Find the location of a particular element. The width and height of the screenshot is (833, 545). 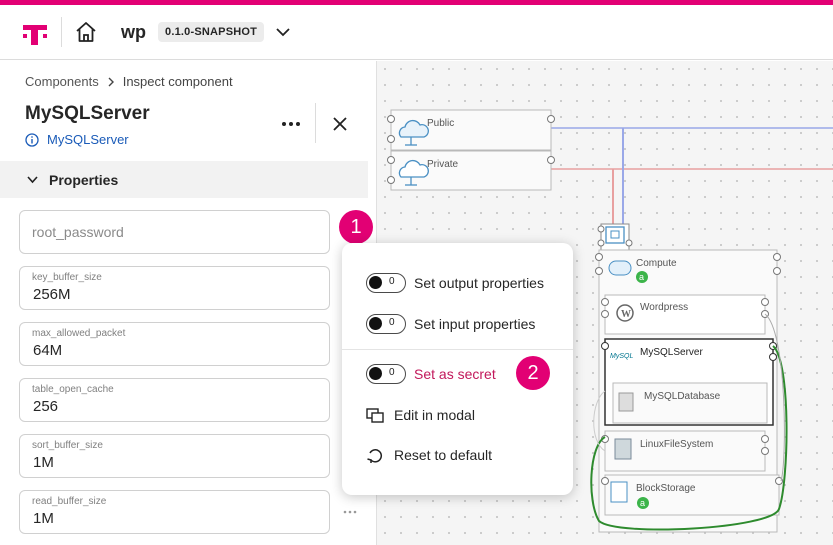

mysqldatabase-node is located at coordinates (690, 403).